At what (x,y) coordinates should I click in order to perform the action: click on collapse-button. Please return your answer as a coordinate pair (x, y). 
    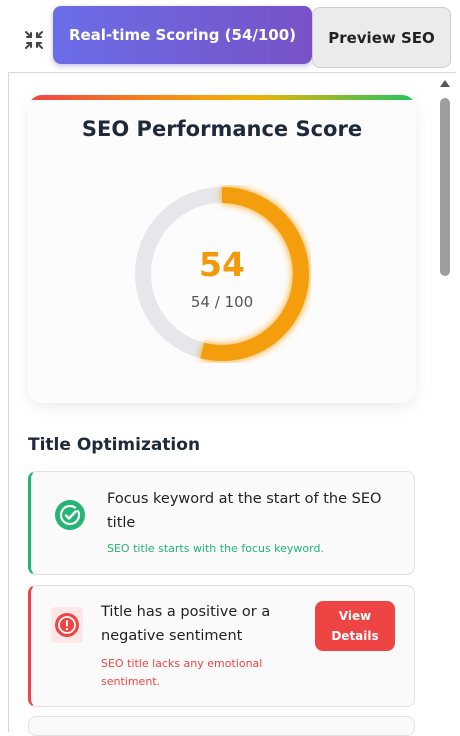
    Looking at the image, I should click on (34, 40).